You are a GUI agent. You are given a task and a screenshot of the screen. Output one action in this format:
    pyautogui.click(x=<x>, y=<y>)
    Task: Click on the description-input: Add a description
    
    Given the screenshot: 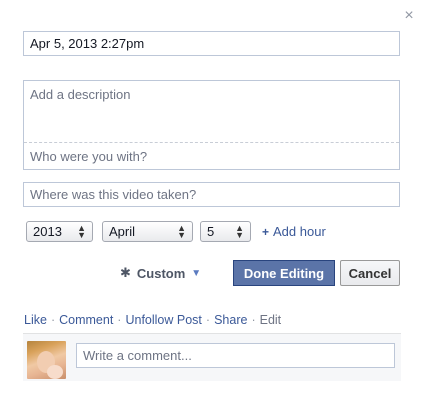 What is the action you would take?
    pyautogui.click(x=211, y=112)
    